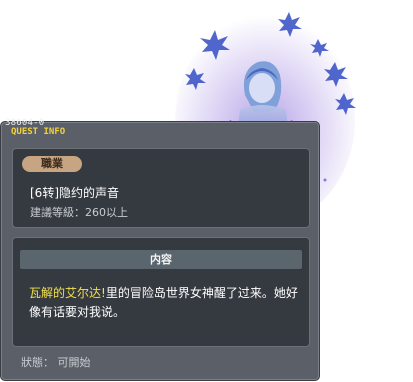 This screenshot has height=382, width=413. I want to click on quest-name: [6转]隐约的声音, so click(74, 193).